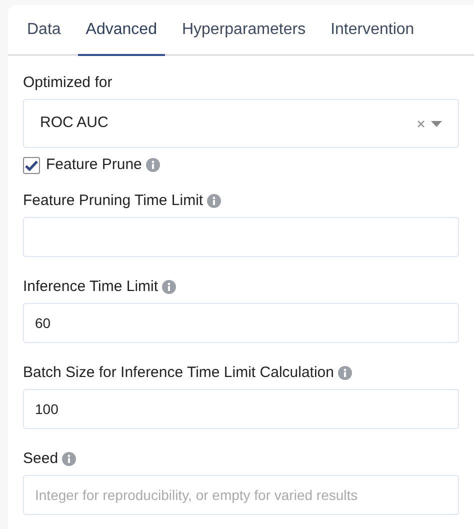  What do you see at coordinates (44, 30) in the screenshot?
I see `tab: Data` at bounding box center [44, 30].